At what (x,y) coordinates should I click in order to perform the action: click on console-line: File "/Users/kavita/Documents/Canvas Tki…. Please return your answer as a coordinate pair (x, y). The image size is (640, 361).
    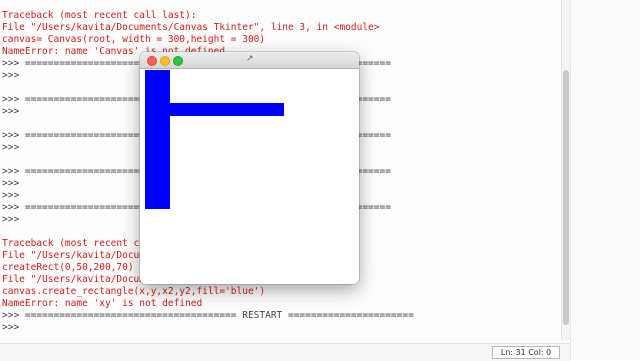
    Looking at the image, I should click on (191, 27).